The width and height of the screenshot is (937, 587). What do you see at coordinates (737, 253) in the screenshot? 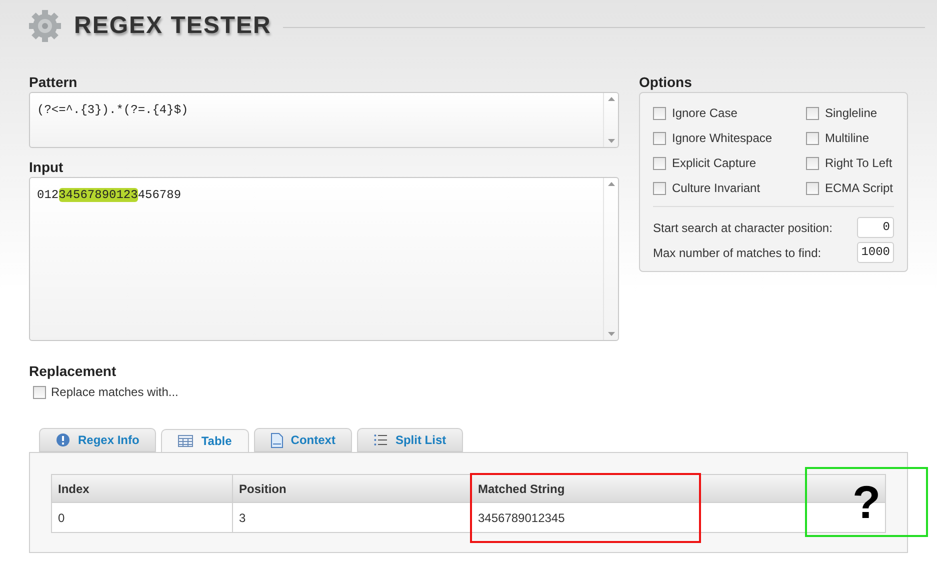
I see `field-label: Max number of matches to find:` at bounding box center [737, 253].